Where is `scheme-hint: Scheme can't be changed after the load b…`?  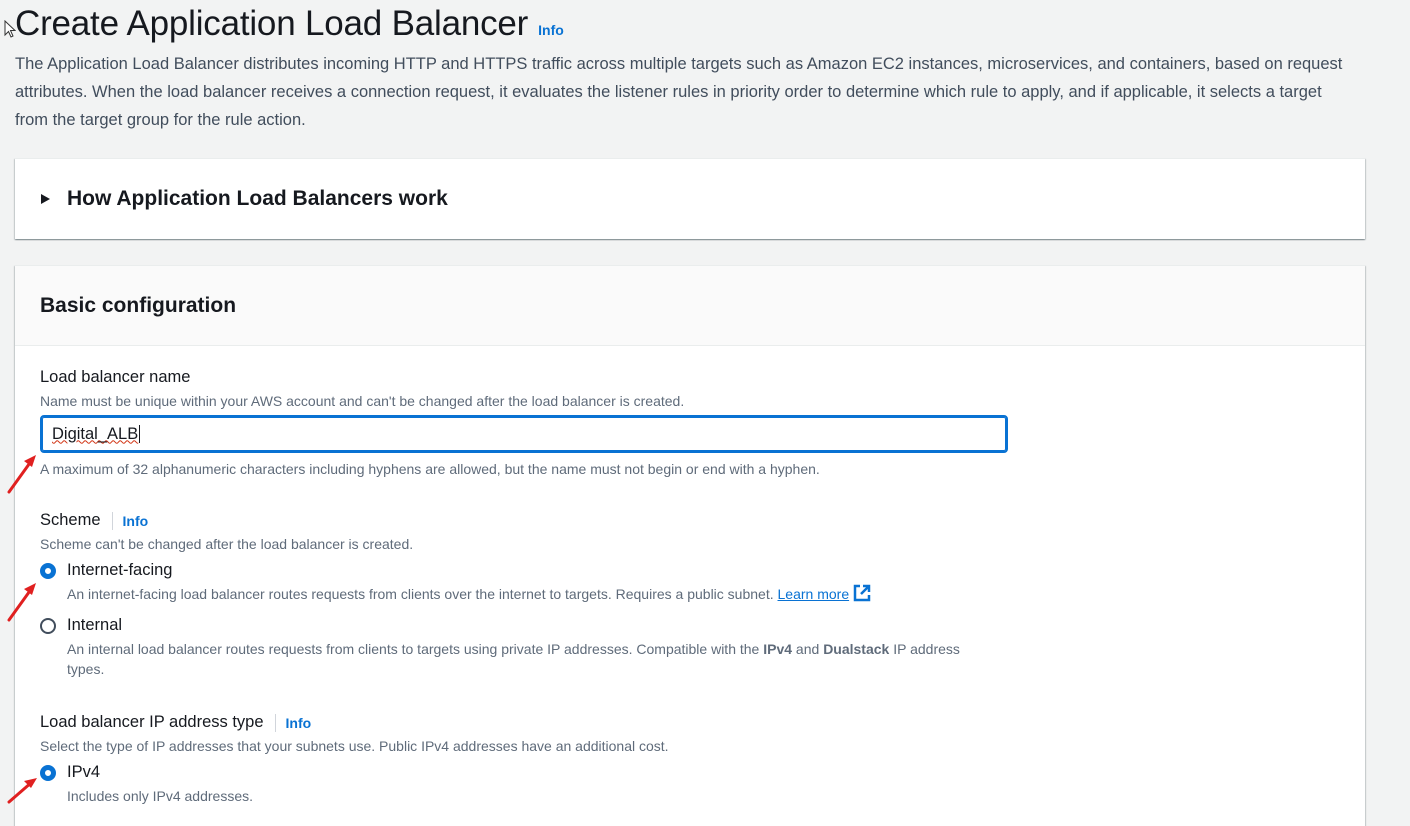
scheme-hint: Scheme can't be changed after the load b… is located at coordinates (227, 544).